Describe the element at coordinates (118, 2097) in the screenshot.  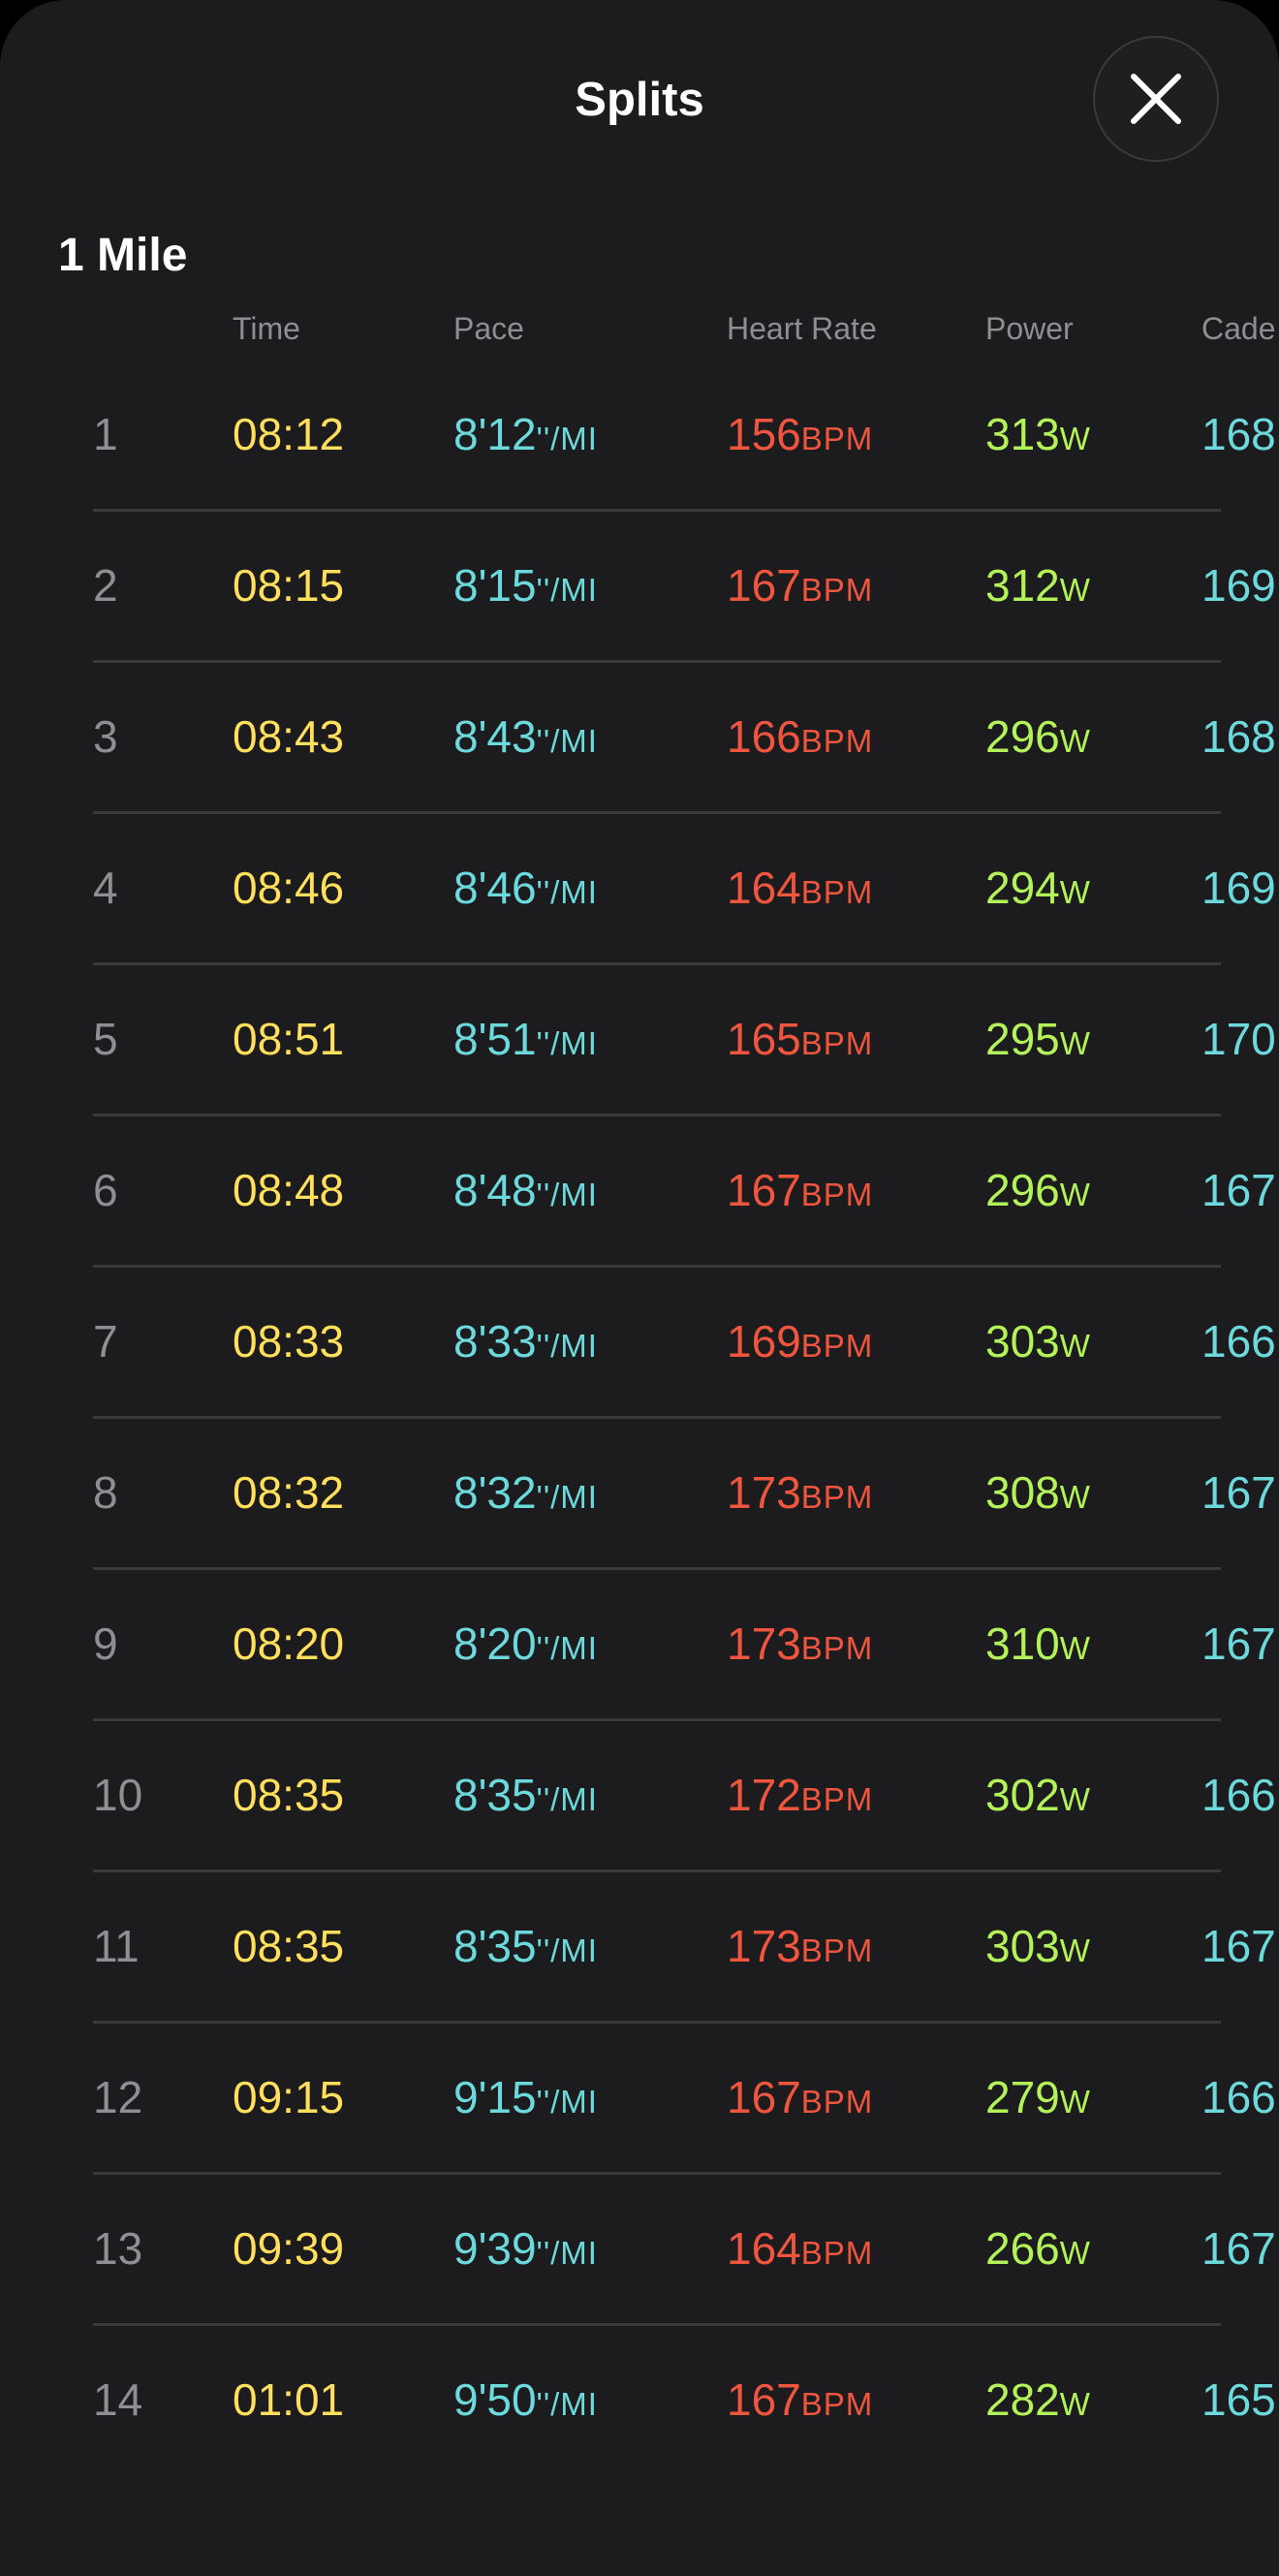
I see `split-index-value: 12` at that location.